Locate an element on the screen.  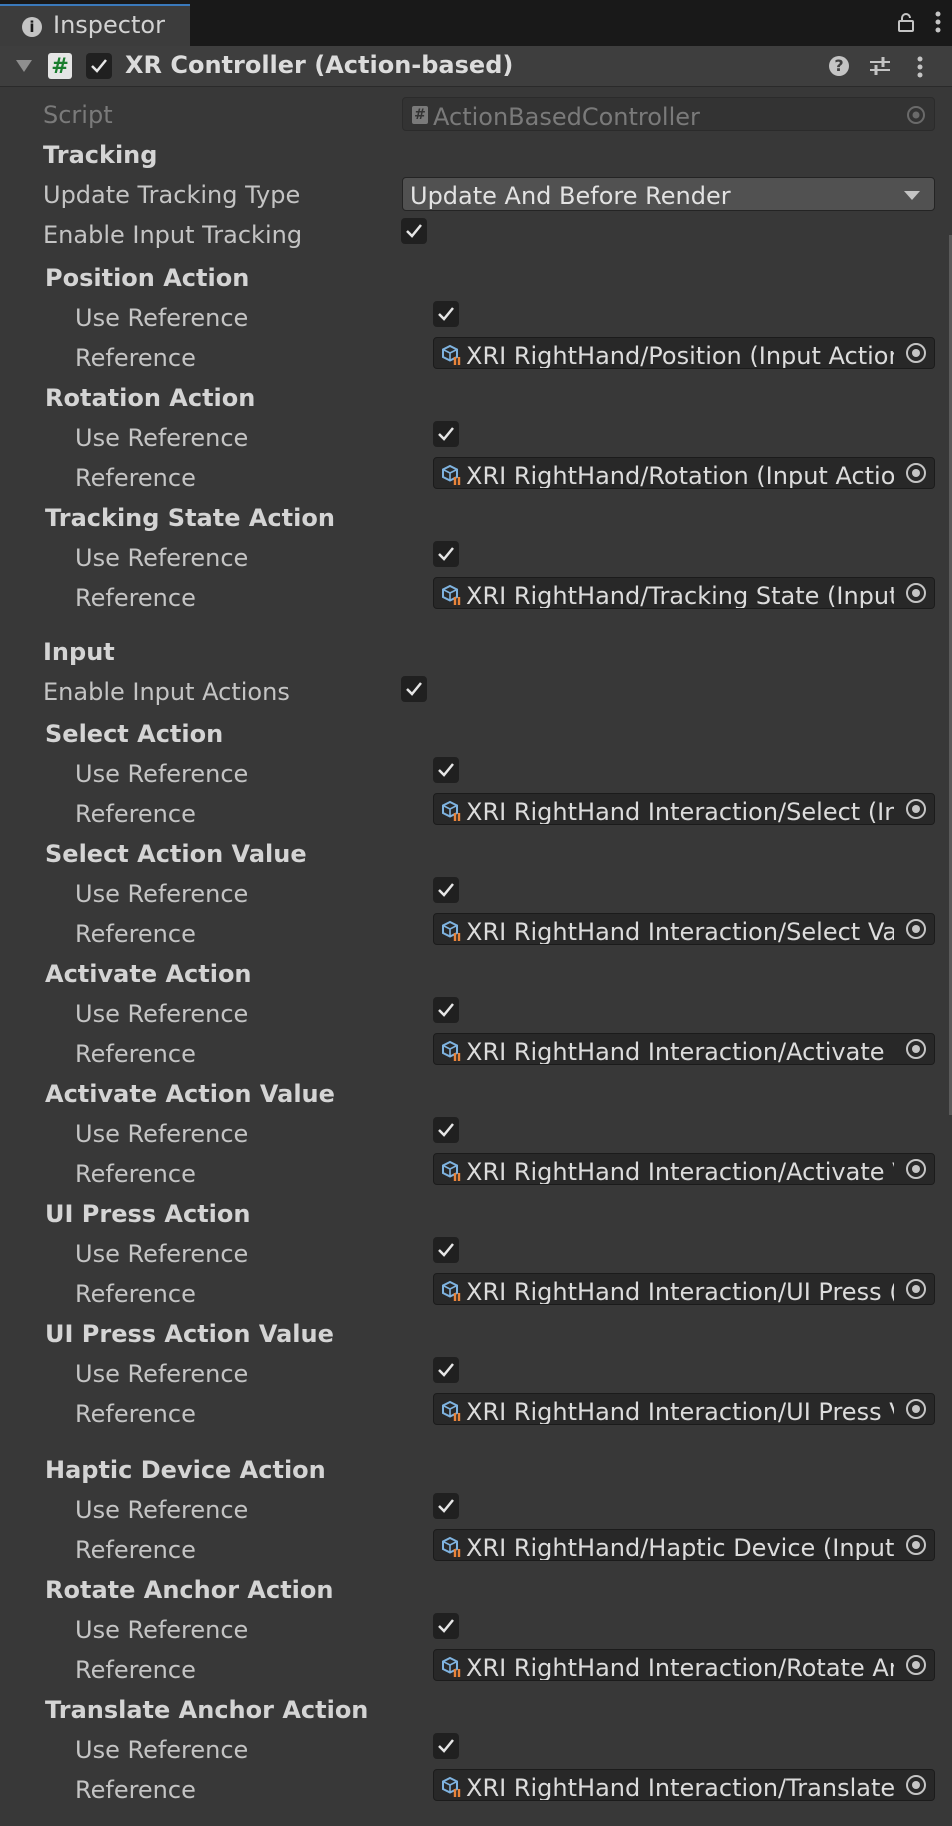
update-tracking-type-dropdown: Update And Before Render is located at coordinates (668, 194).